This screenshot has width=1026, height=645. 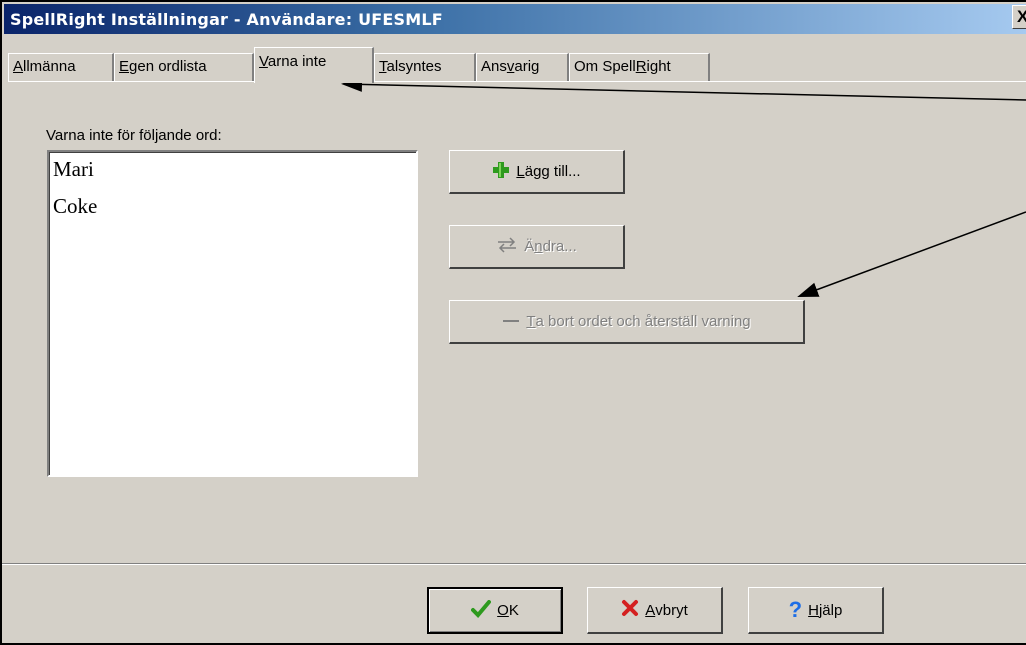 What do you see at coordinates (911, 254) in the screenshot?
I see `arrow-to-remove-button` at bounding box center [911, 254].